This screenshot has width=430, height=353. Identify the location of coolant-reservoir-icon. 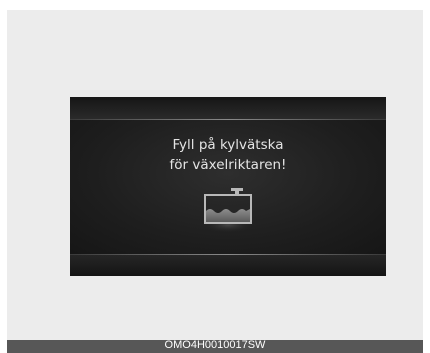
(228, 210).